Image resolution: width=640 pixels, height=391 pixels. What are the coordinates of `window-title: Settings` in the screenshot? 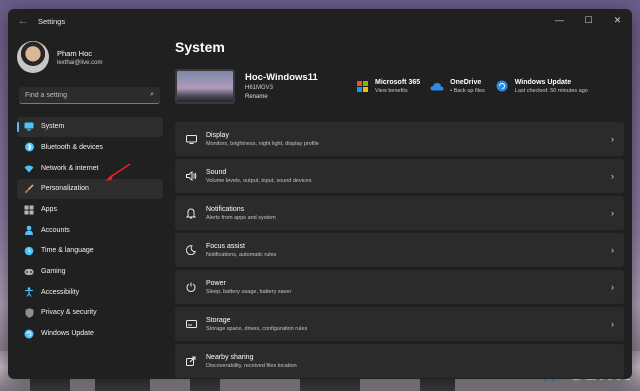 It's located at (52, 21).